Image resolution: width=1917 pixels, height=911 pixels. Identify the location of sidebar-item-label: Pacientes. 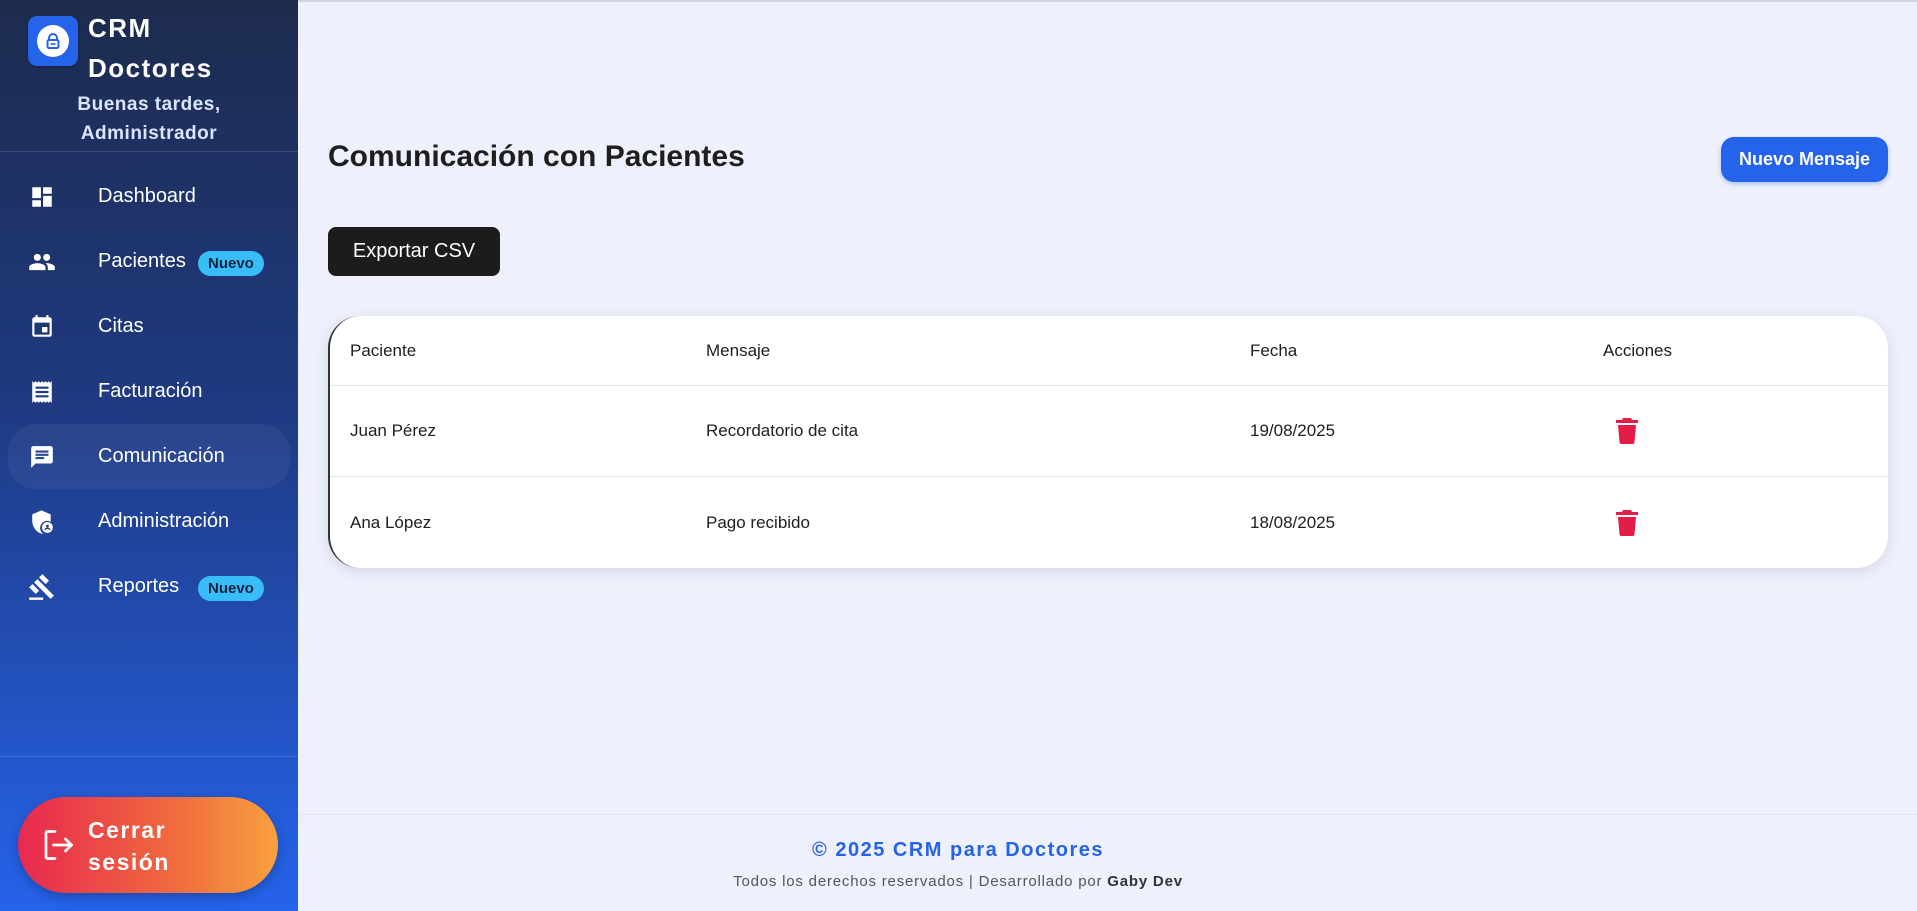
(142, 261).